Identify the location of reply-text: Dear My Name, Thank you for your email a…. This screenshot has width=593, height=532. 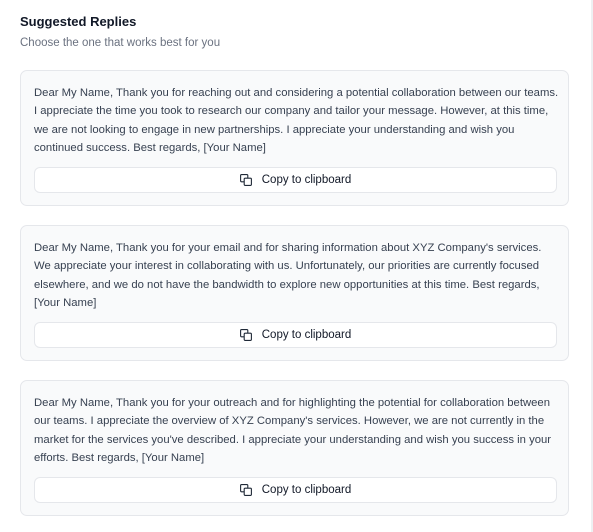
(288, 275).